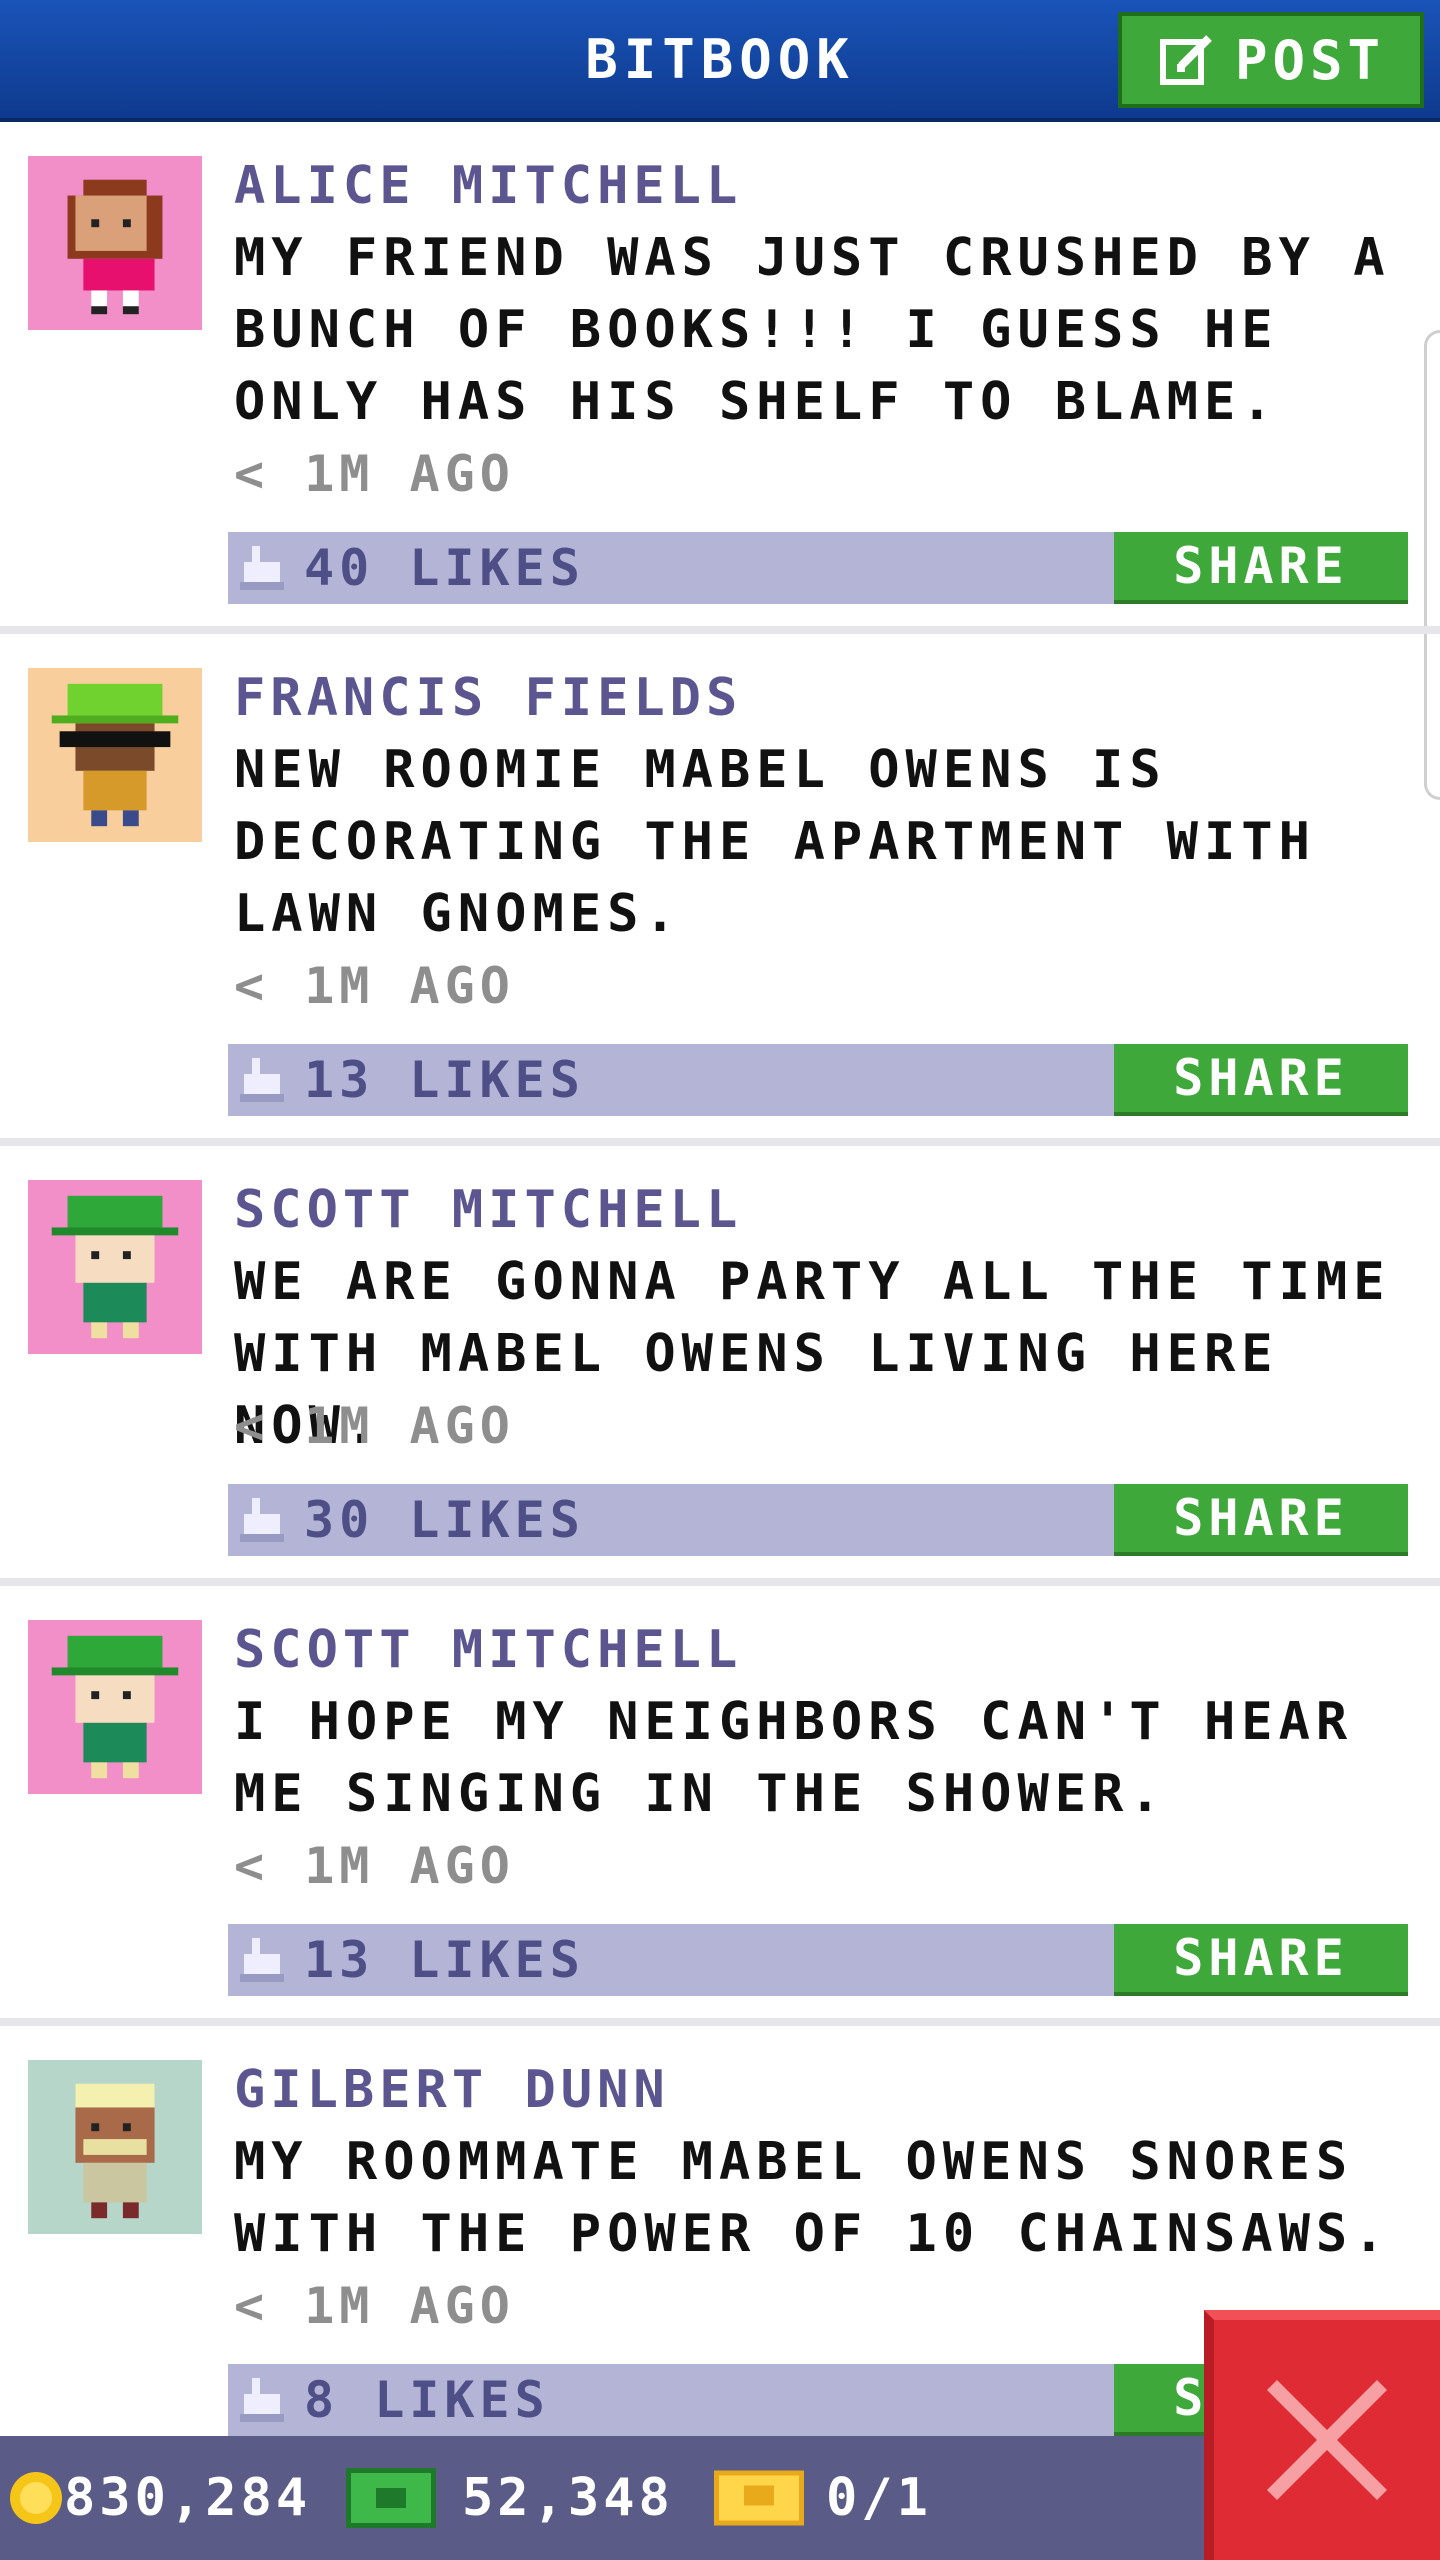 The height and width of the screenshot is (2560, 1440). Describe the element at coordinates (36, 2498) in the screenshot. I see `coin-icon` at that location.